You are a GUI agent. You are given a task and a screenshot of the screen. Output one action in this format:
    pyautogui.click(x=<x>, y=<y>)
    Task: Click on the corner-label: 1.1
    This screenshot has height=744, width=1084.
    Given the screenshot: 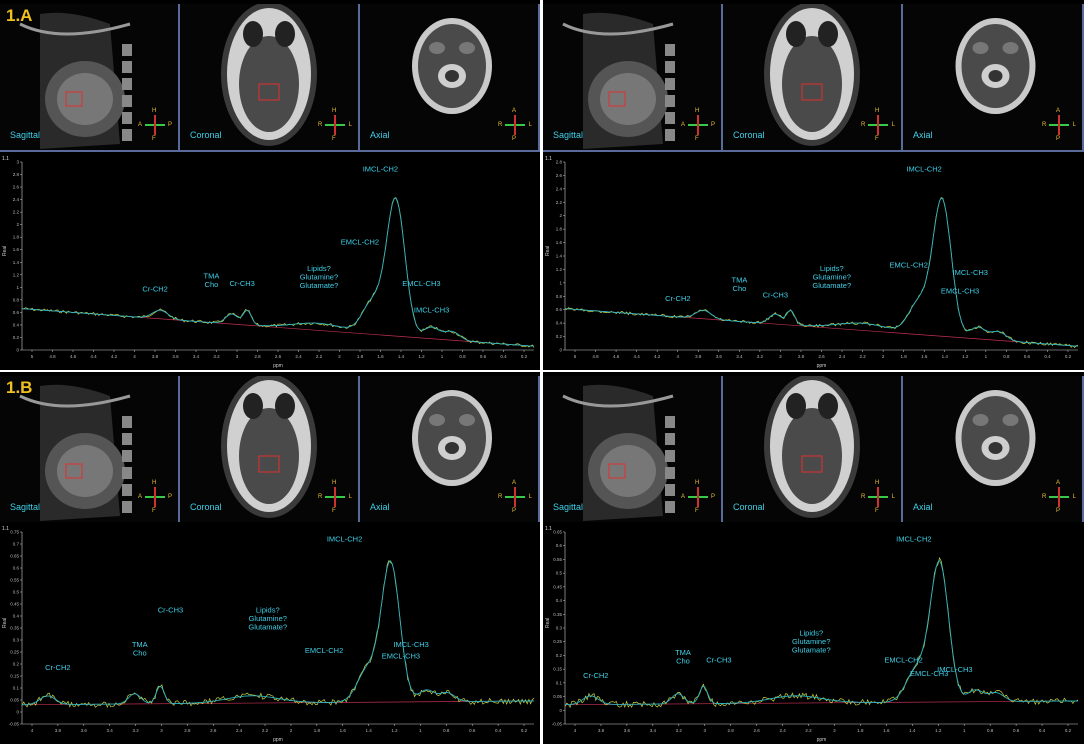 What is the action you would take?
    pyautogui.click(x=5, y=159)
    